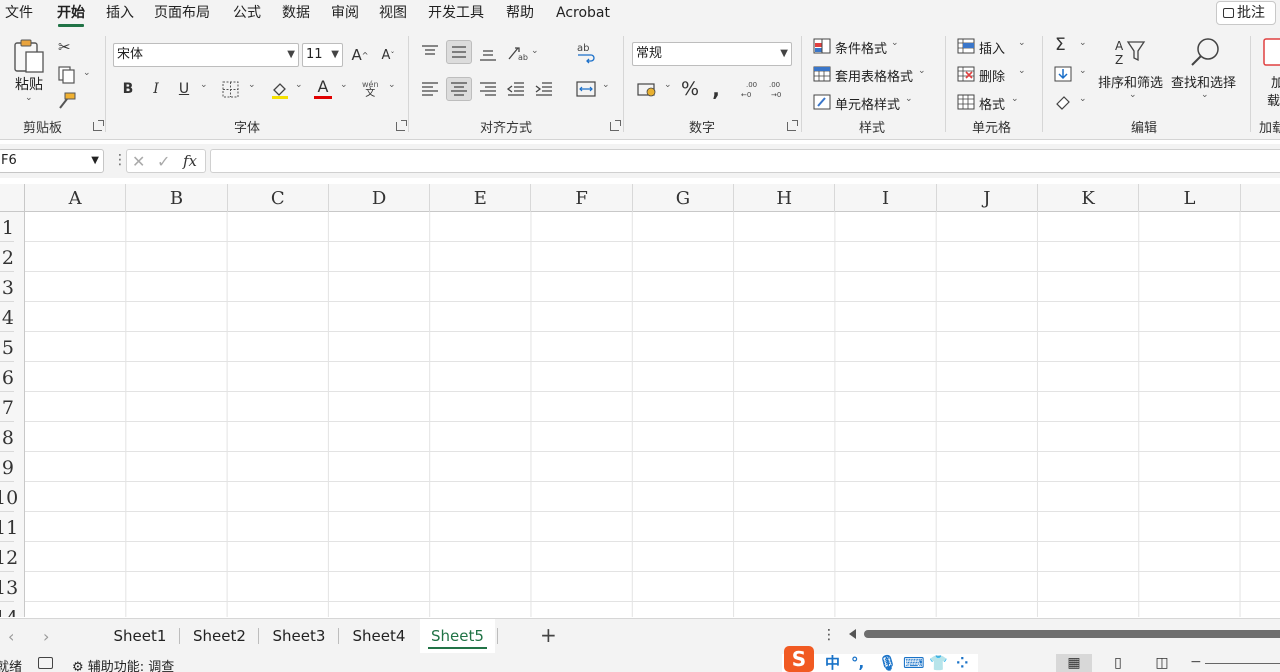 This screenshot has width=1280, height=672. I want to click on row-header: 8, so click(7, 437).